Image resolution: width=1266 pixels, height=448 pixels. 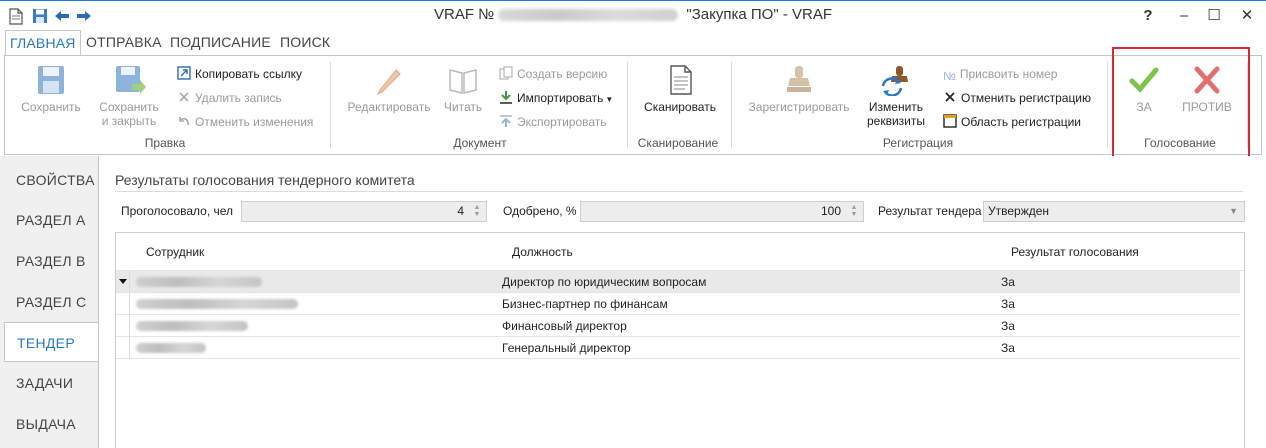 I want to click on pencil-icon, so click(x=388, y=82).